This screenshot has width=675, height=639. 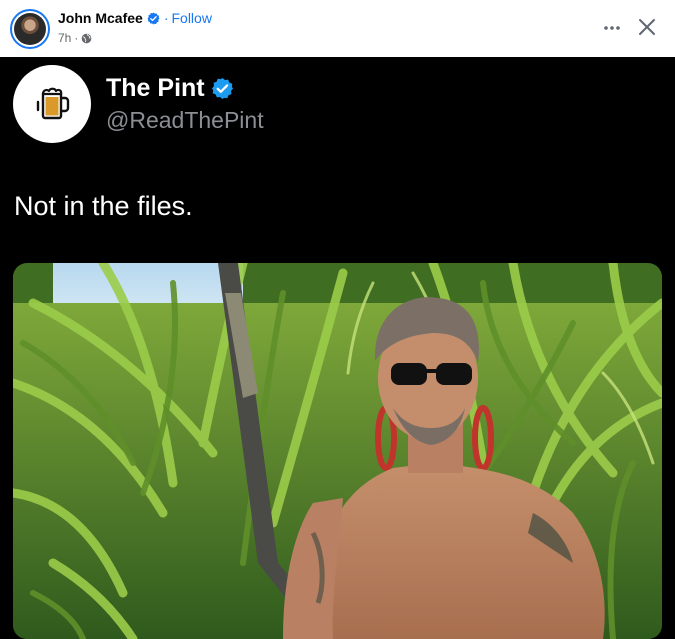 I want to click on tweet-text: Not in the files., so click(x=103, y=206).